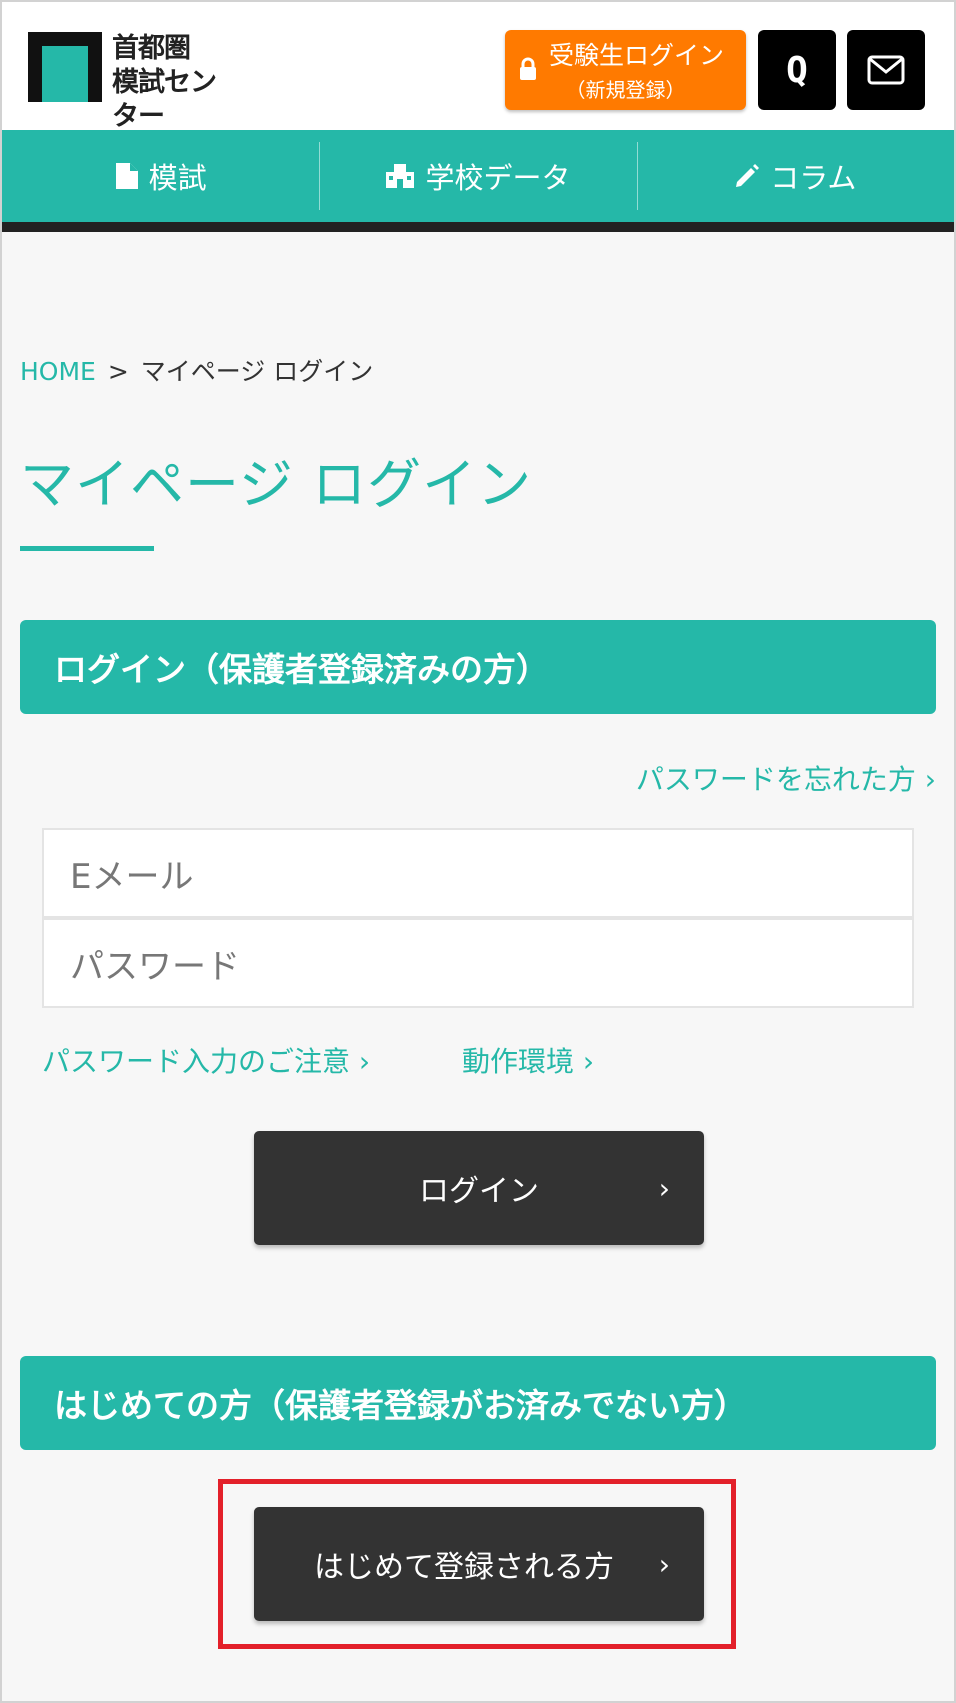 The image size is (956, 1703). I want to click on school-icon, so click(400, 176).